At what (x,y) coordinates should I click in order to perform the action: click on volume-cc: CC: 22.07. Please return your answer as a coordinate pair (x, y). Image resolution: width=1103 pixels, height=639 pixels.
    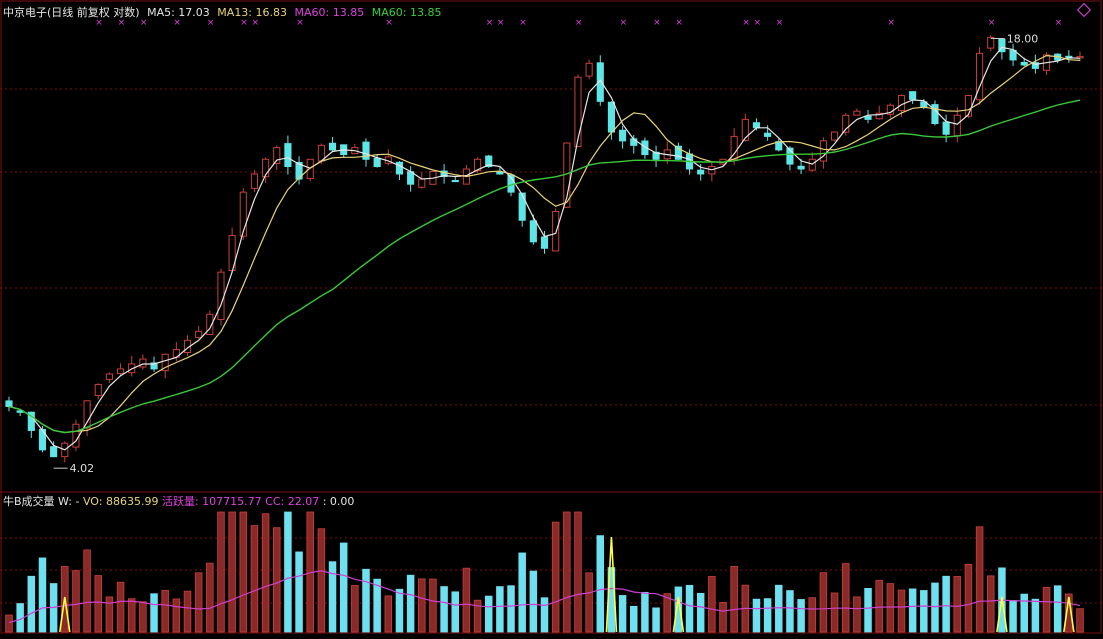
    Looking at the image, I should click on (292, 501).